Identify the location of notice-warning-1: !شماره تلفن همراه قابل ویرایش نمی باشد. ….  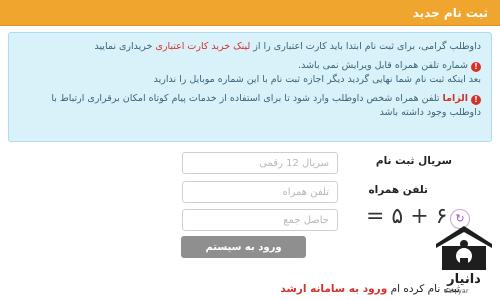
(250, 73).